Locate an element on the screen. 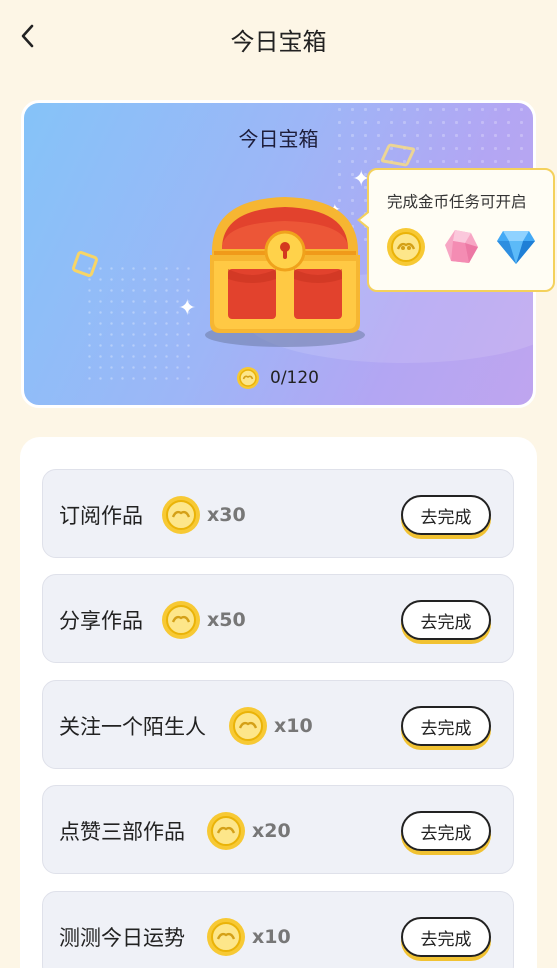 The width and height of the screenshot is (557, 968). chest-card-title: 今日宝箱 is located at coordinates (278, 139).